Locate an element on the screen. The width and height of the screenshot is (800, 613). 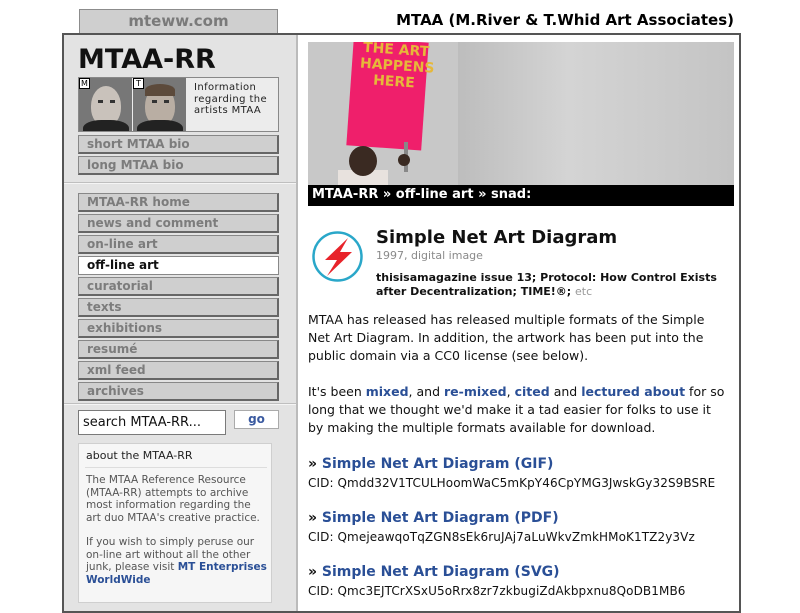
child-head is located at coordinates (363, 161).